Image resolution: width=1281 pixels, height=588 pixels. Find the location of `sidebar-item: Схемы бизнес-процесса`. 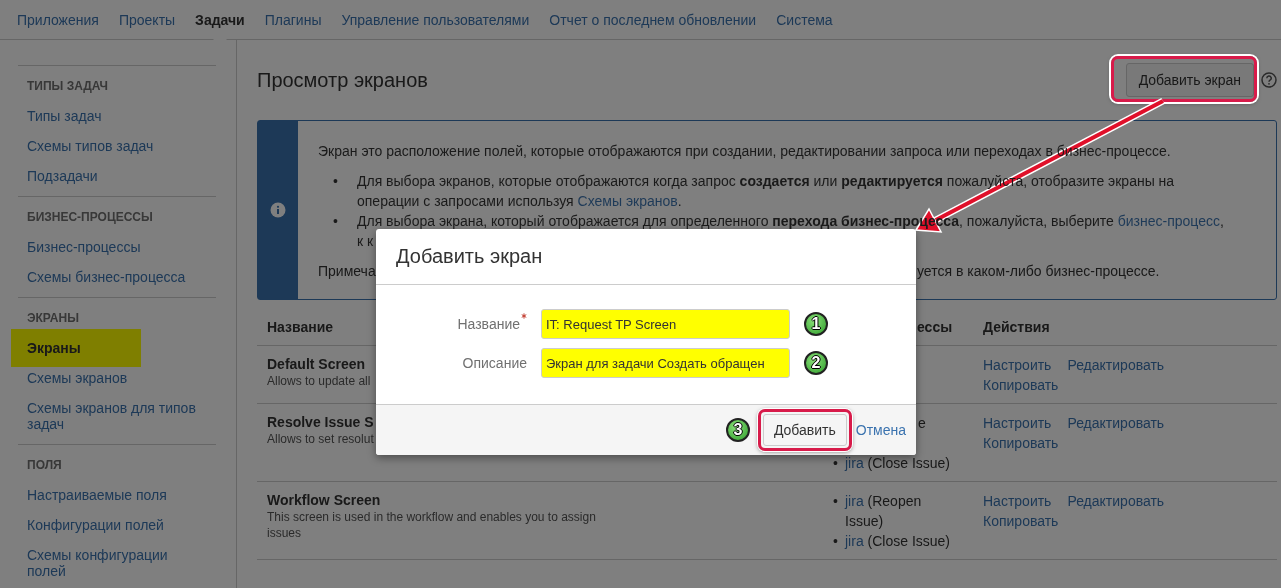

sidebar-item: Схемы бизнес-процесса is located at coordinates (106, 277).